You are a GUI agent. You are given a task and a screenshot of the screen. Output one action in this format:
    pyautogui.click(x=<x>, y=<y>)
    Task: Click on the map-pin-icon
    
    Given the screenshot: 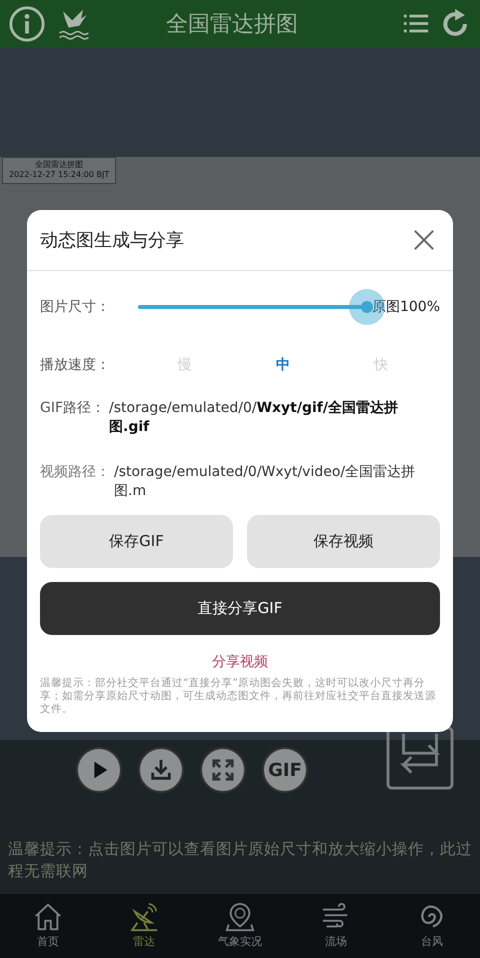 What is the action you would take?
    pyautogui.click(x=240, y=917)
    